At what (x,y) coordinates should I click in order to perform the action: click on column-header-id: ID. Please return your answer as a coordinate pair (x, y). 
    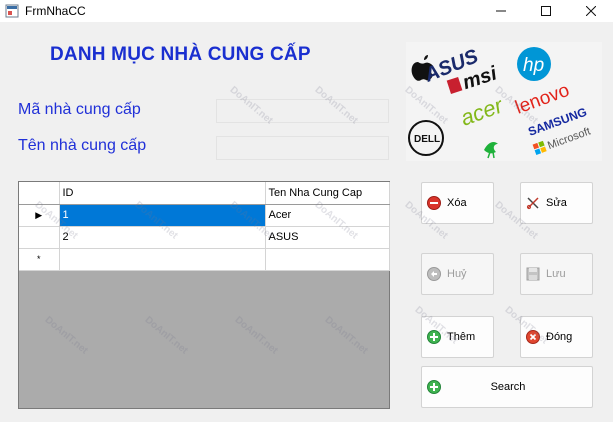
    Looking at the image, I should click on (162, 193).